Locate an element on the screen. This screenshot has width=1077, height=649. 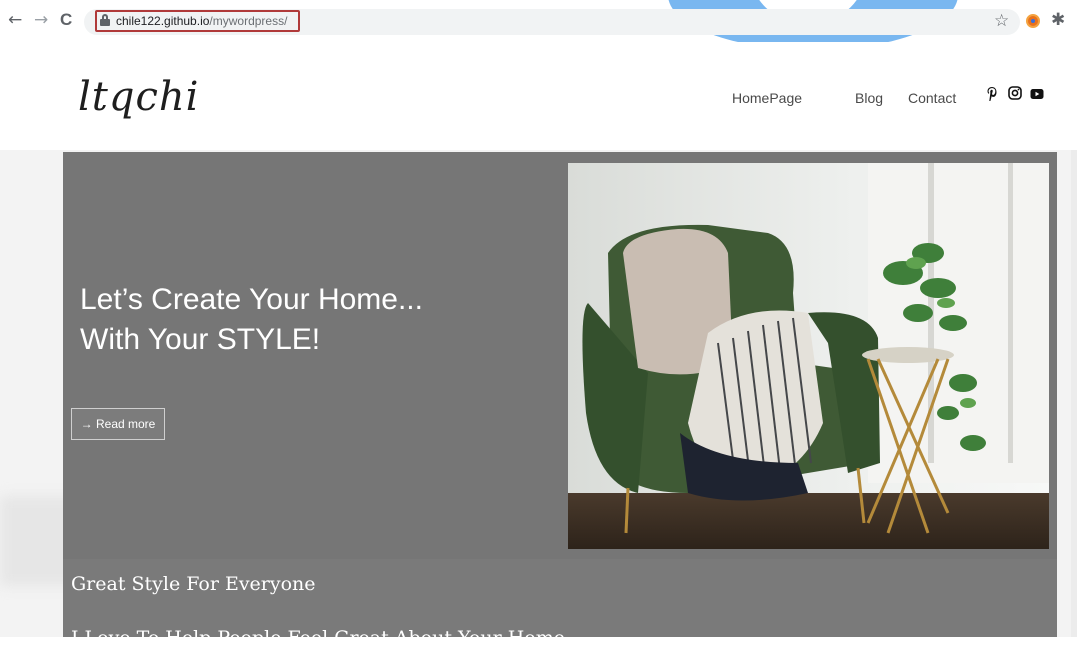
site-logo: ltqchi is located at coordinates (138, 97).